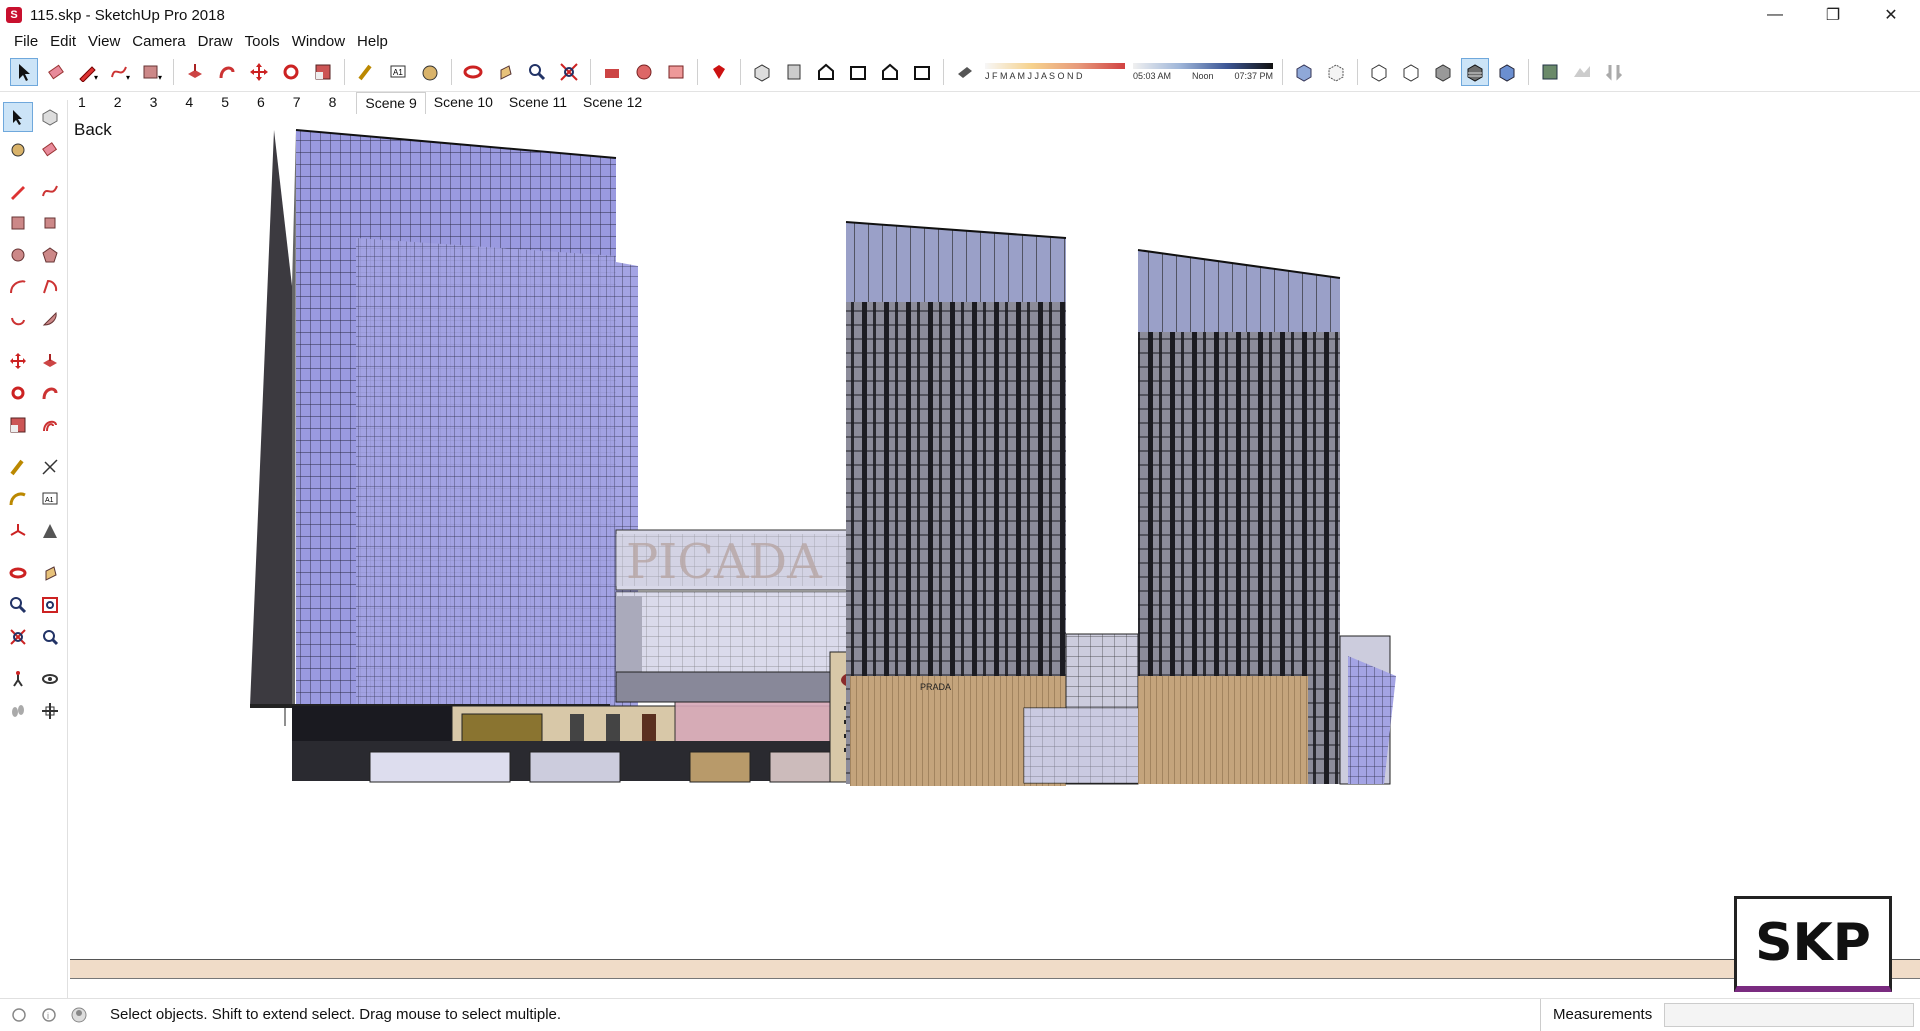 The height and width of the screenshot is (1031, 1920). What do you see at coordinates (18, 191) in the screenshot?
I see `line-tool-icon` at bounding box center [18, 191].